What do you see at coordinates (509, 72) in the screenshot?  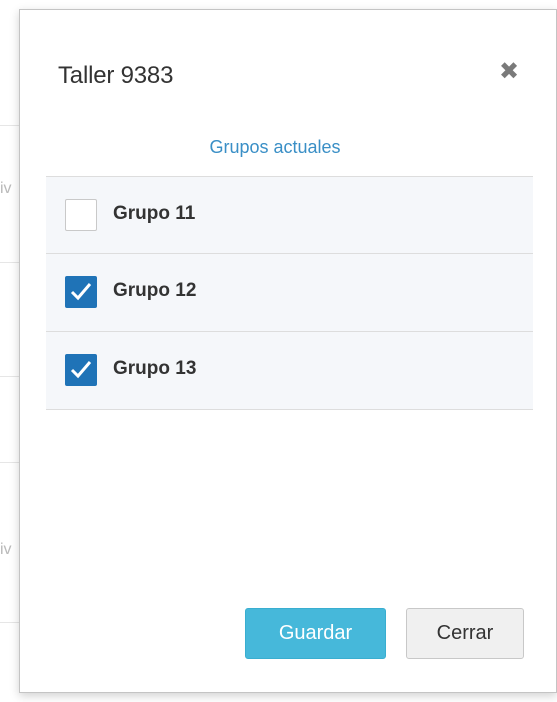 I see `close-icon: ✖` at bounding box center [509, 72].